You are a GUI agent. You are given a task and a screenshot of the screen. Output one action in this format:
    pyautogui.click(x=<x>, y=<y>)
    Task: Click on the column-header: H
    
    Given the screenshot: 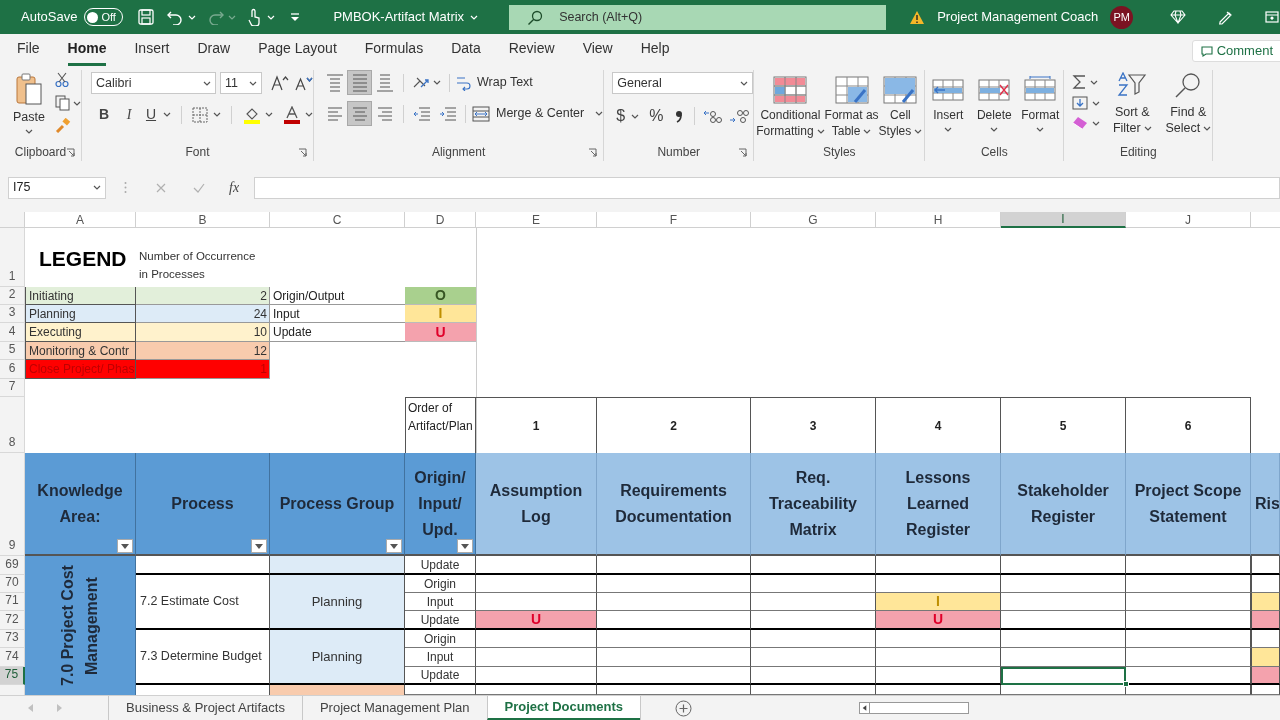 What is the action you would take?
    pyautogui.click(x=938, y=220)
    